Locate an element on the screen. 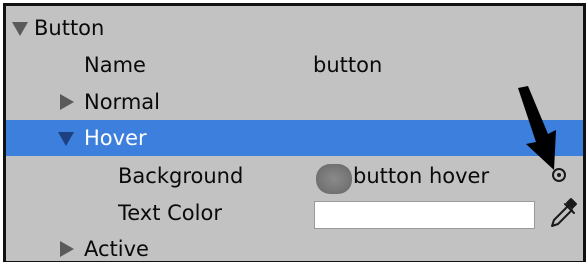 This screenshot has width=587, height=262. state-normal-row: Normal is located at coordinates (294, 102).